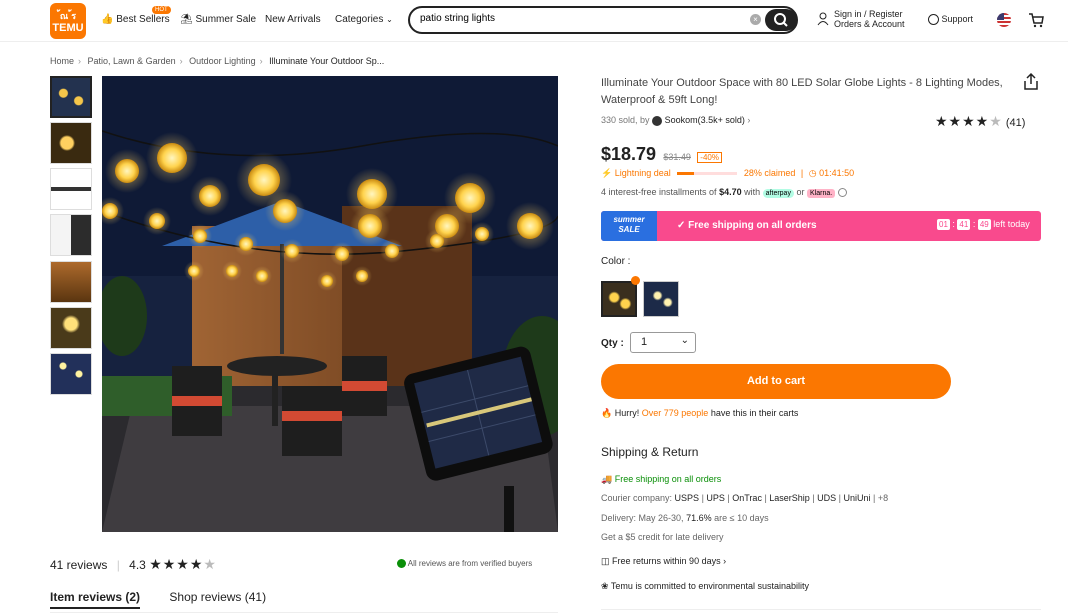 This screenshot has width=1068, height=616. I want to click on nav-label: Categories, so click(359, 19).